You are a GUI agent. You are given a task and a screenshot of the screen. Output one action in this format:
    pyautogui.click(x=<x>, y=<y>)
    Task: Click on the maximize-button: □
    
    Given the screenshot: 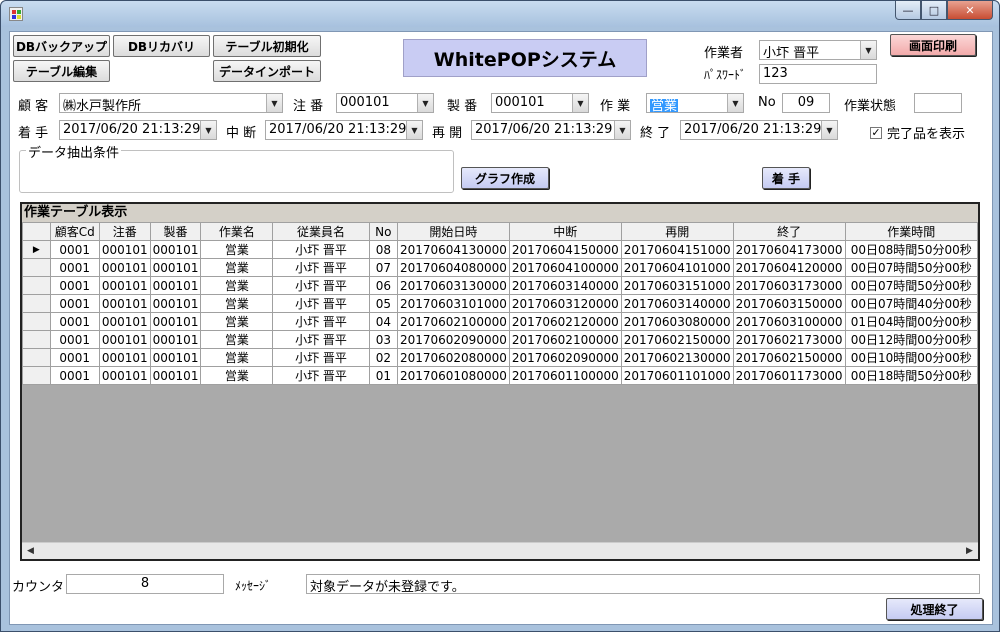 What is the action you would take?
    pyautogui.click(x=934, y=10)
    